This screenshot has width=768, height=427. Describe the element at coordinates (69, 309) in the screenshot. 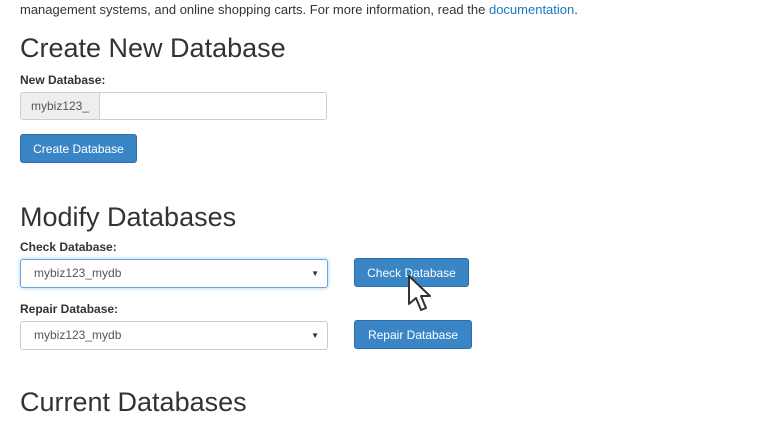

I see `repair-database-label: Repair Database:` at that location.